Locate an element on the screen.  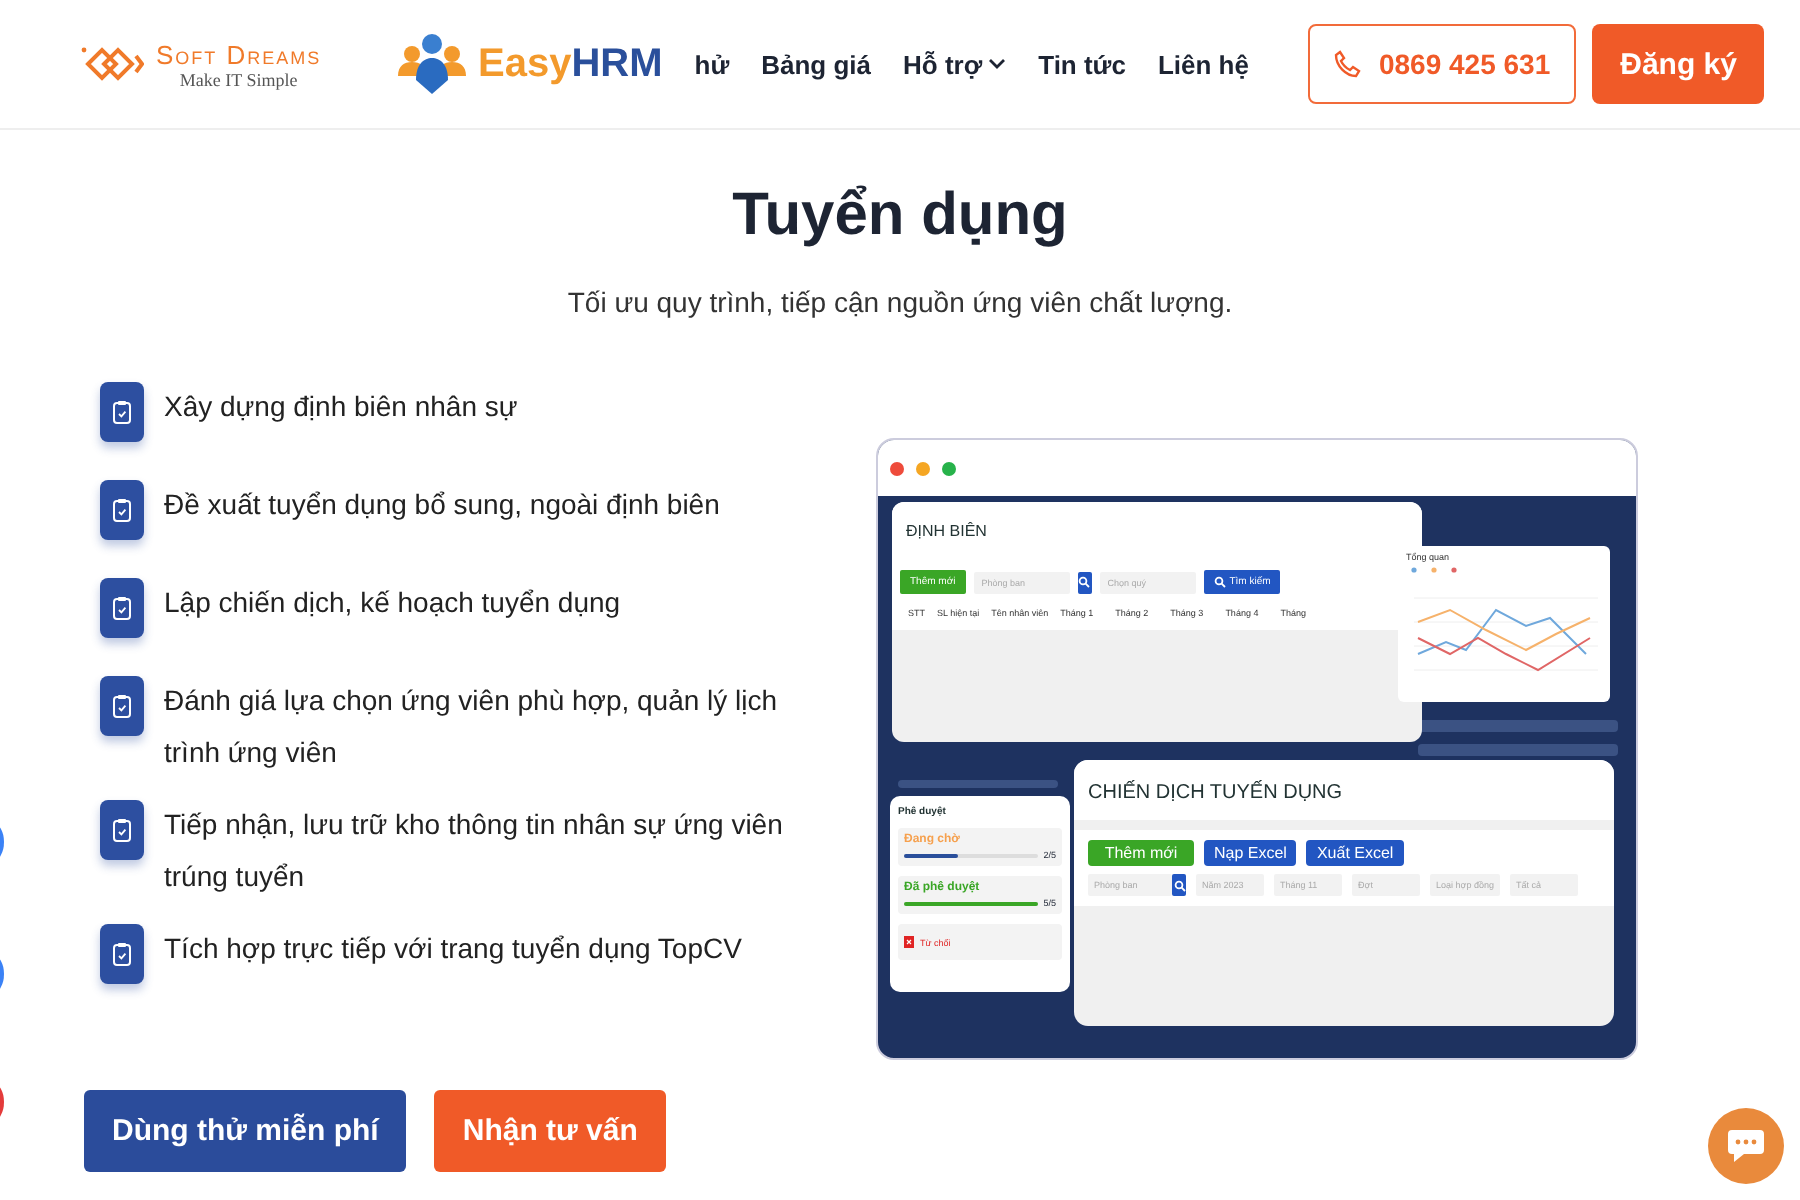
logo-tagline: Make IT Simple is located at coordinates (238, 79).